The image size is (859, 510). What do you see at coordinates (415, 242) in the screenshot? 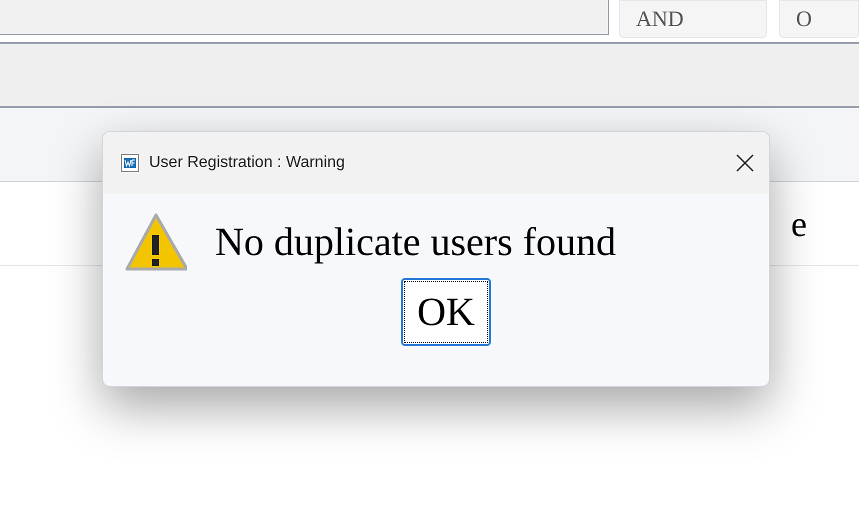
I see `warning-message: No duplicate users found` at bounding box center [415, 242].